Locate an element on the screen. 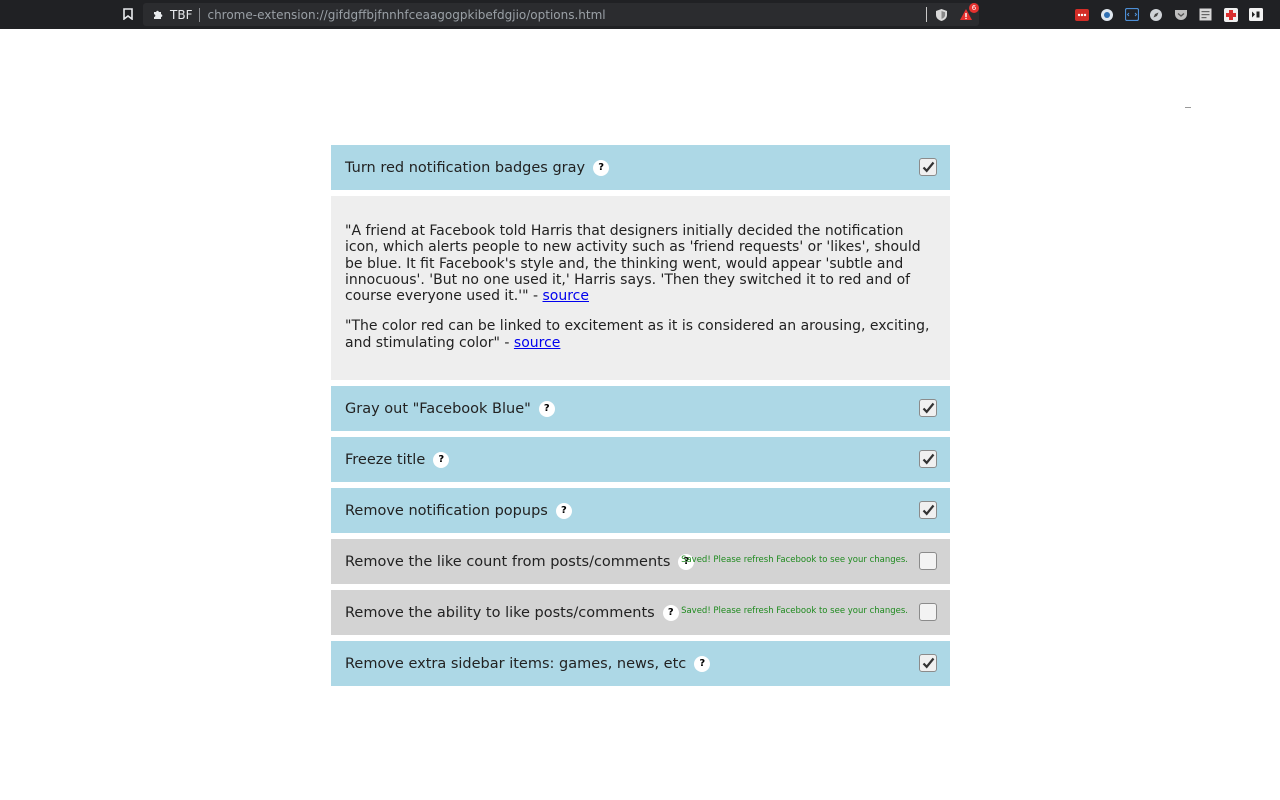 The width and height of the screenshot is (1280, 800). source-link-2: source is located at coordinates (537, 343).